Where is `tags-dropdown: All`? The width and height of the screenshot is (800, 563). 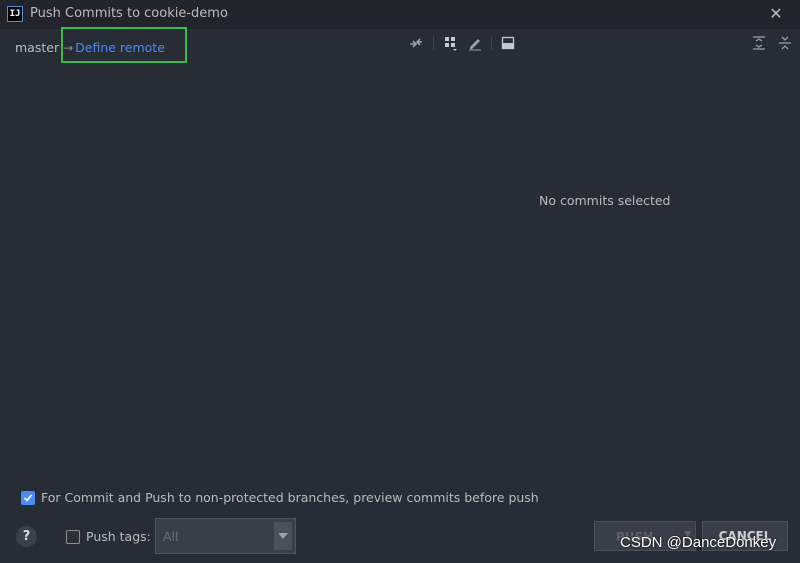
tags-dropdown: All is located at coordinates (225, 536).